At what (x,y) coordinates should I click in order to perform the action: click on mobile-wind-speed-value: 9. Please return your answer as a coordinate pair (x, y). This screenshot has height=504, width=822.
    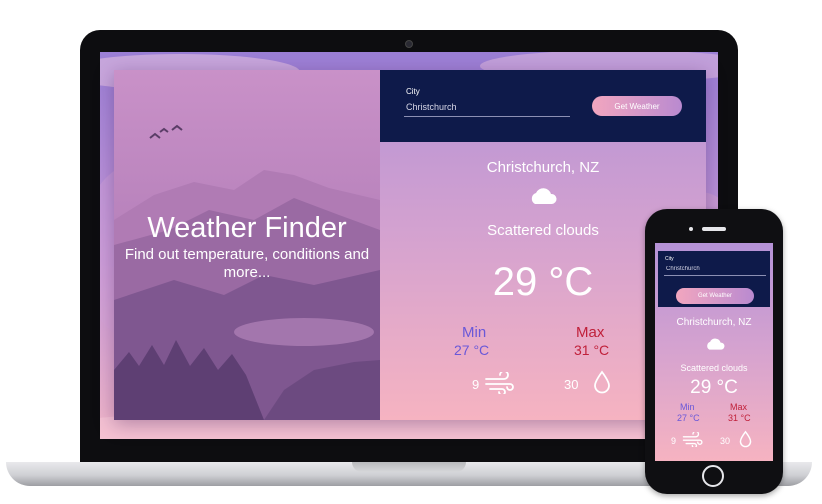
    Looking at the image, I should click on (674, 441).